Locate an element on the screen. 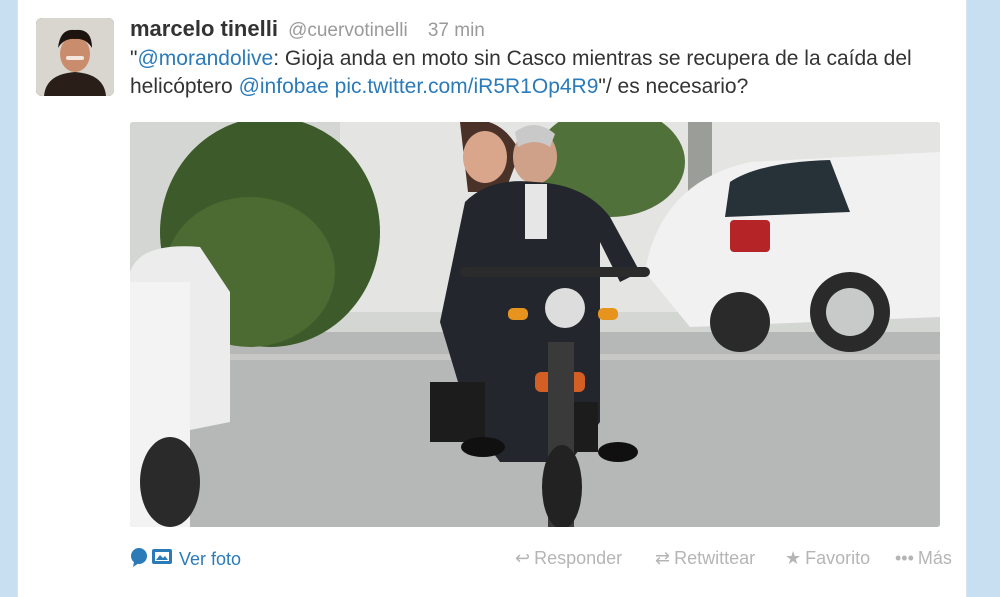 The width and height of the screenshot is (1000, 597). avatar is located at coordinates (75, 57).